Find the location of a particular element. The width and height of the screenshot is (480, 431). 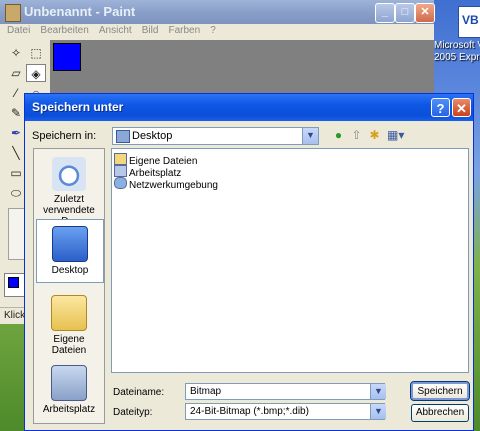

dialog-close-button: ✕ is located at coordinates (461, 107).